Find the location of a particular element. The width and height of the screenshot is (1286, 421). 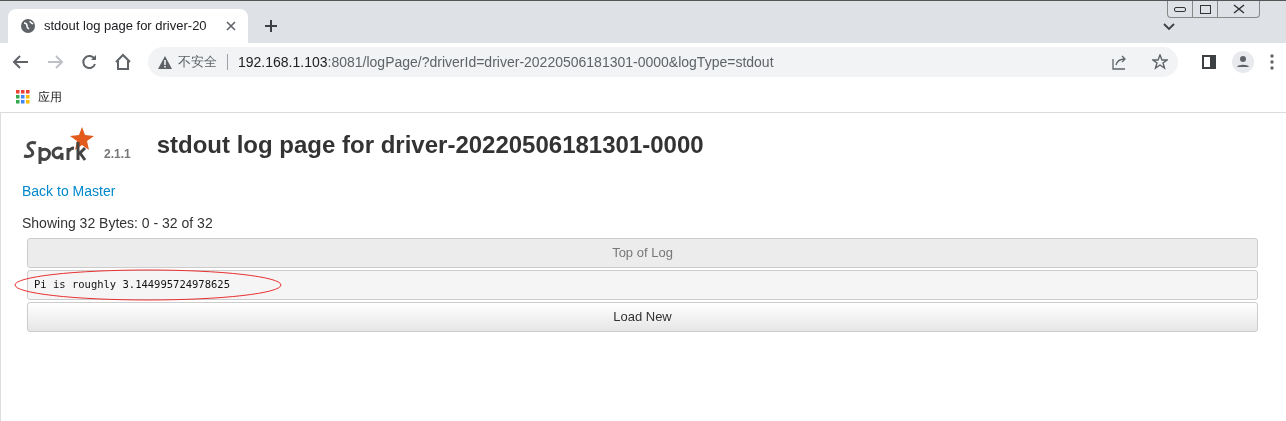

apps-grid-icon is located at coordinates (23, 96).